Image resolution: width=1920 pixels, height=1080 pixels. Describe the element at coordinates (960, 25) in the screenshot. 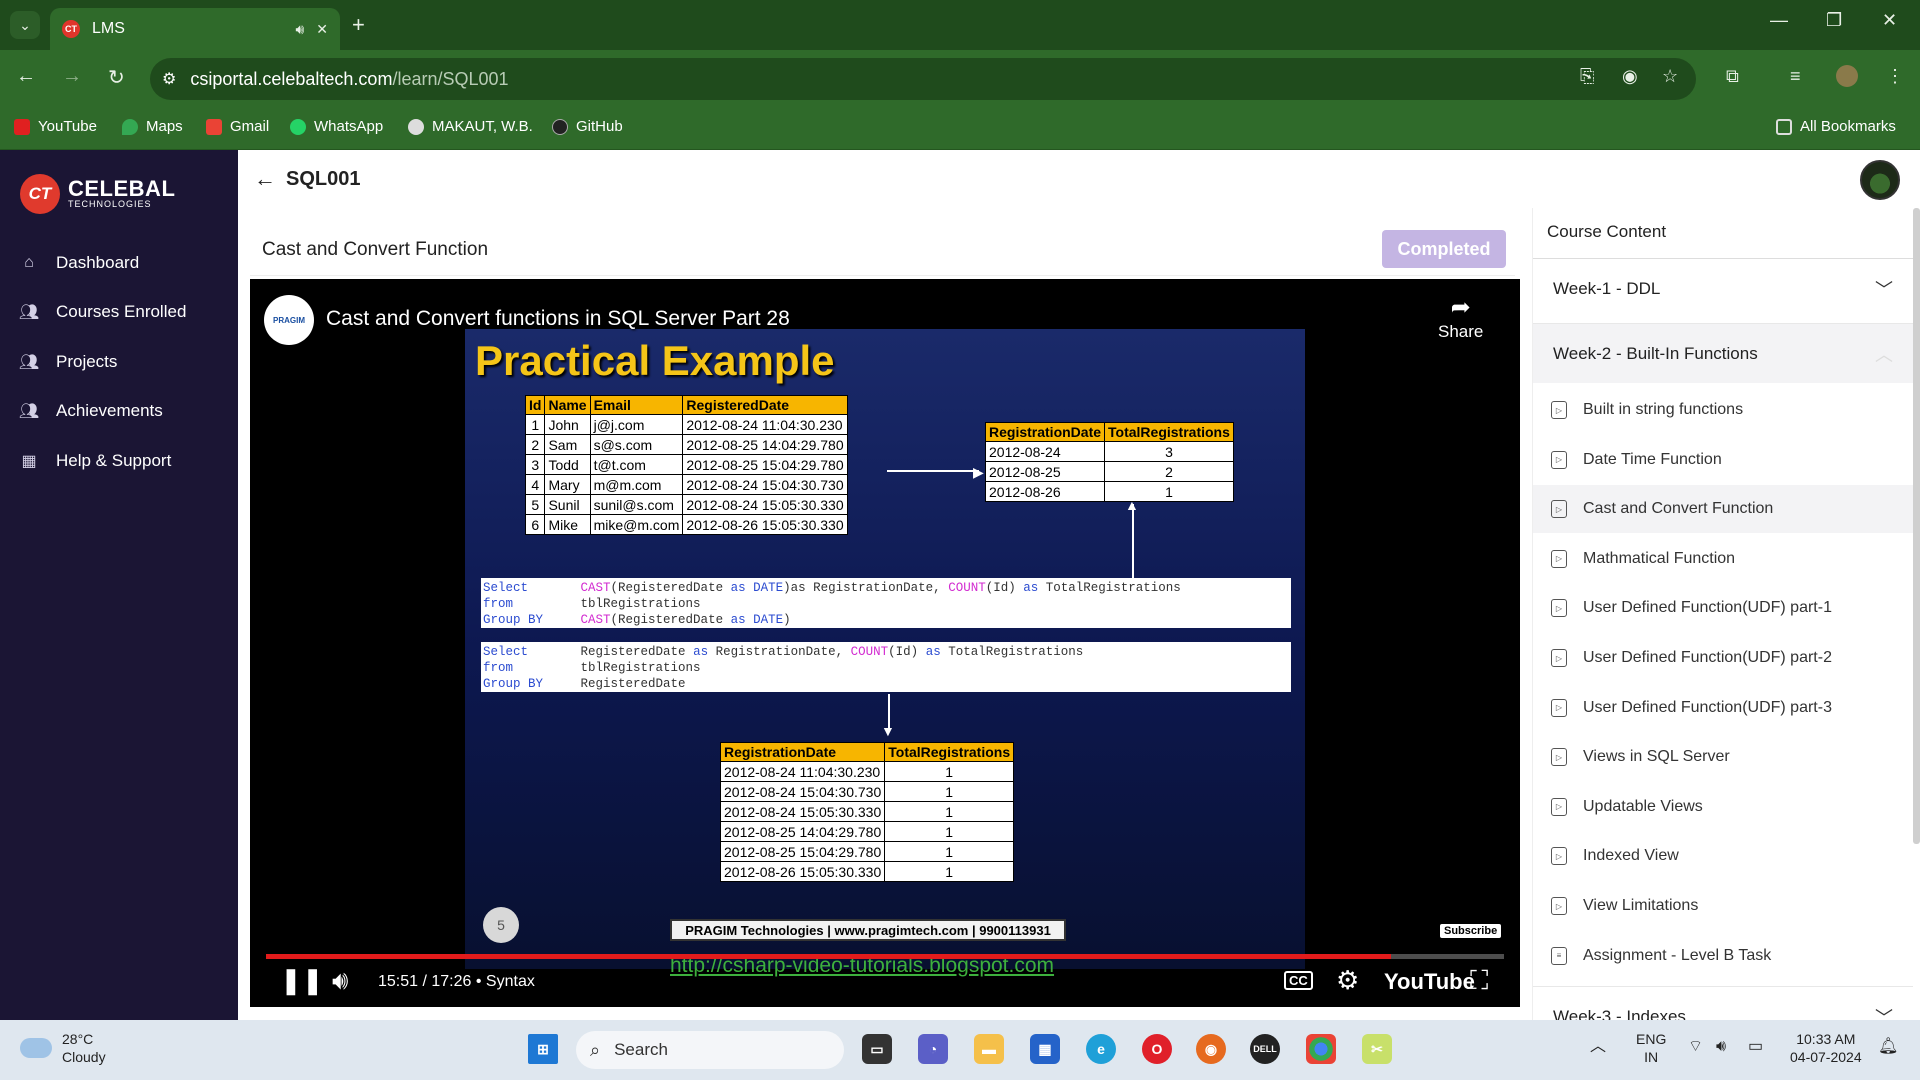

I see `browser-tab-bar: ⌄ CT LMS 🔊︎ ✕ + — ❐ ✕` at that location.